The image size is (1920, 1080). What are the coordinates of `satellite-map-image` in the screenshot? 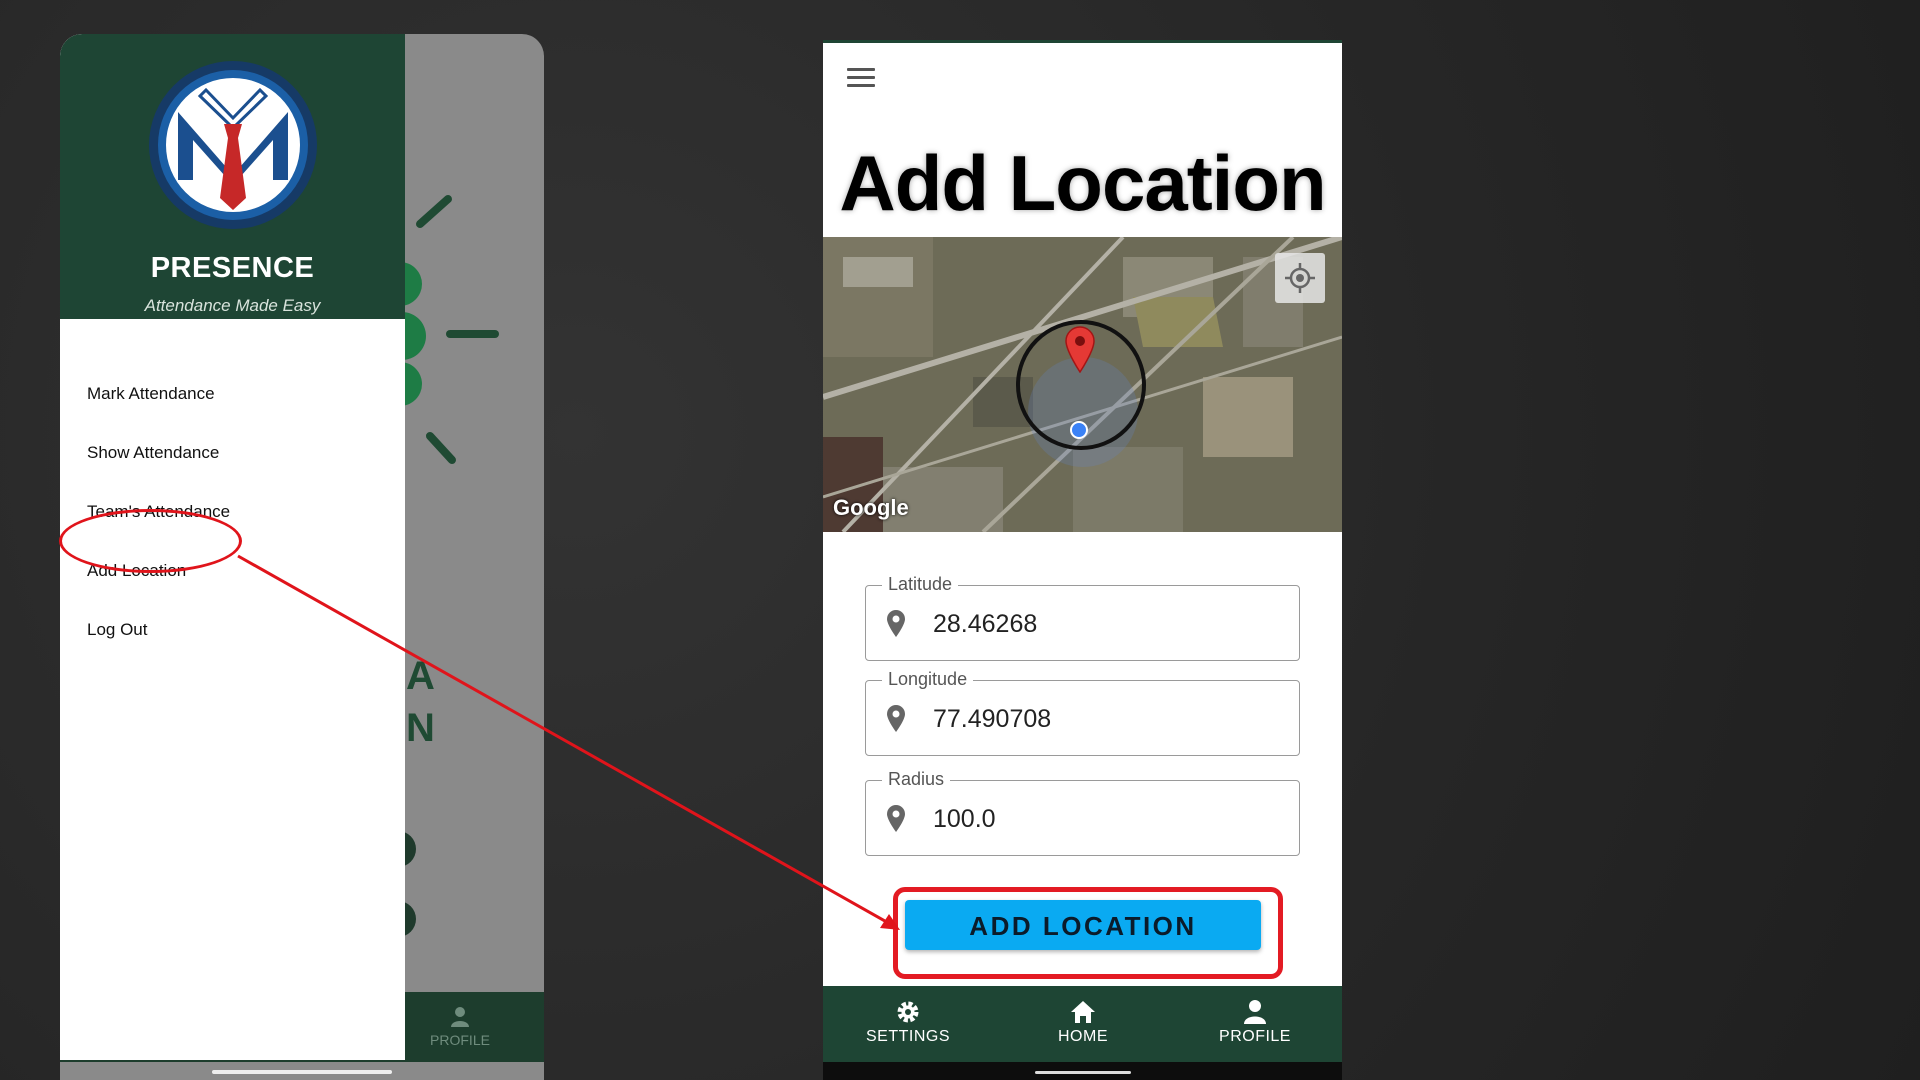 It's located at (1082, 384).